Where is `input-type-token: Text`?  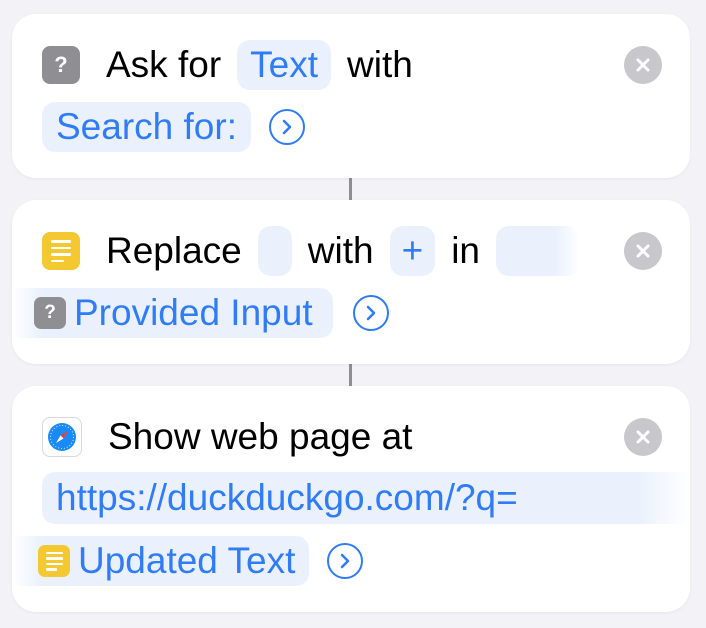 input-type-token: Text is located at coordinates (284, 65).